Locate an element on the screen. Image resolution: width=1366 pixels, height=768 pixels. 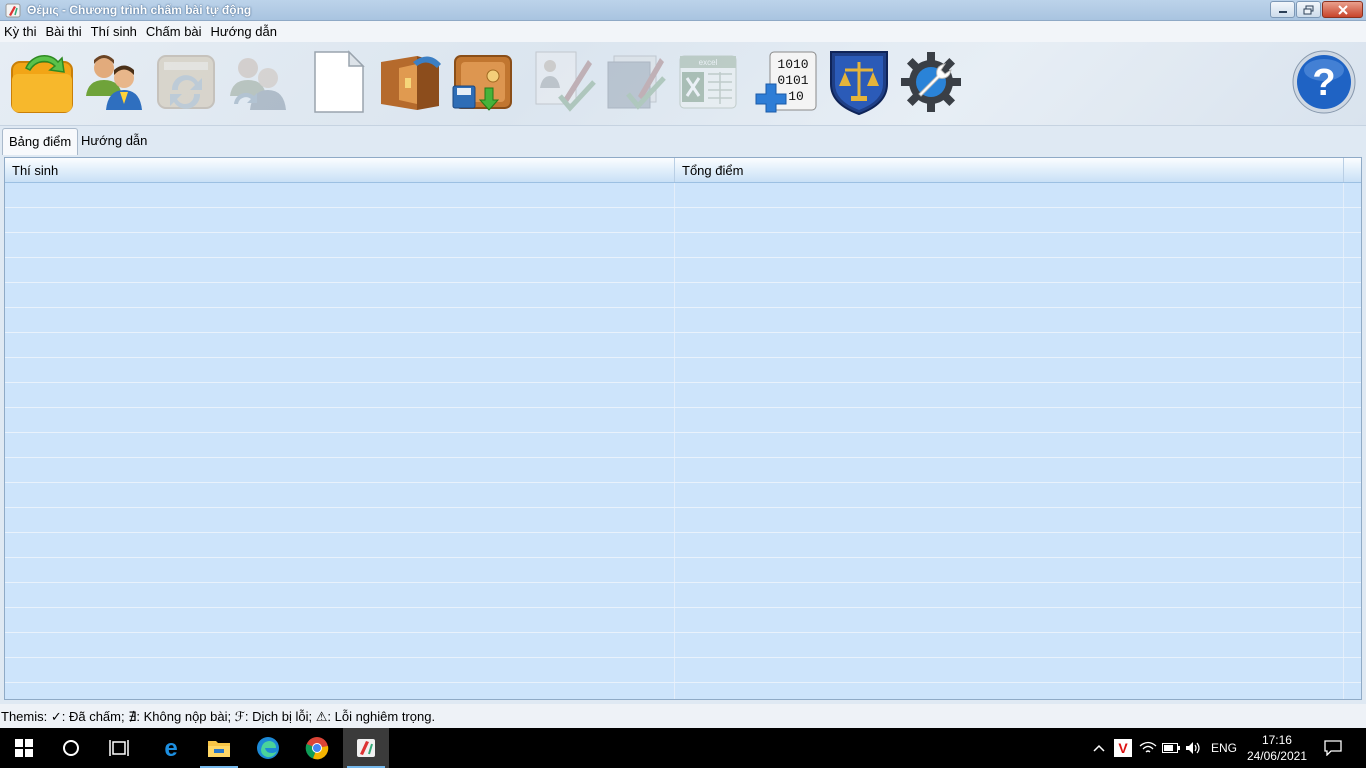
taskbar-file-explorer is located at coordinates (219, 748).